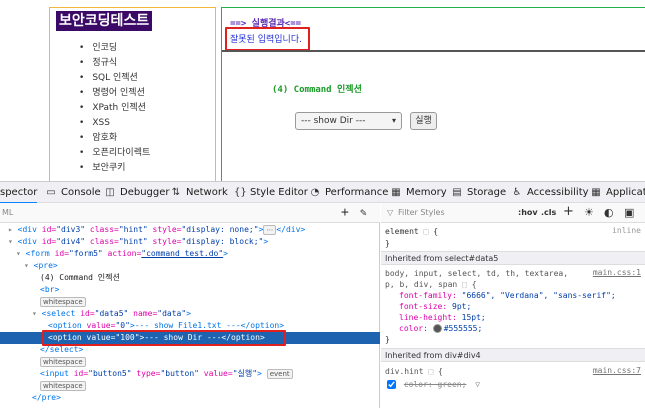  I want to click on tab-console: ▭ Console, so click(72, 193).